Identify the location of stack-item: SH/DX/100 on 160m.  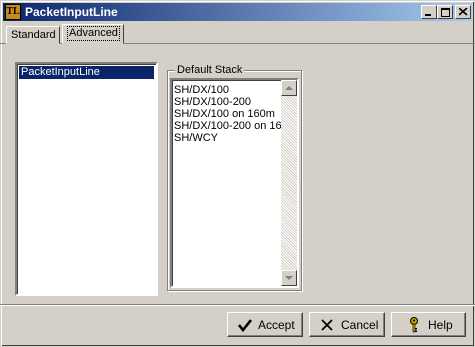
(224, 114).